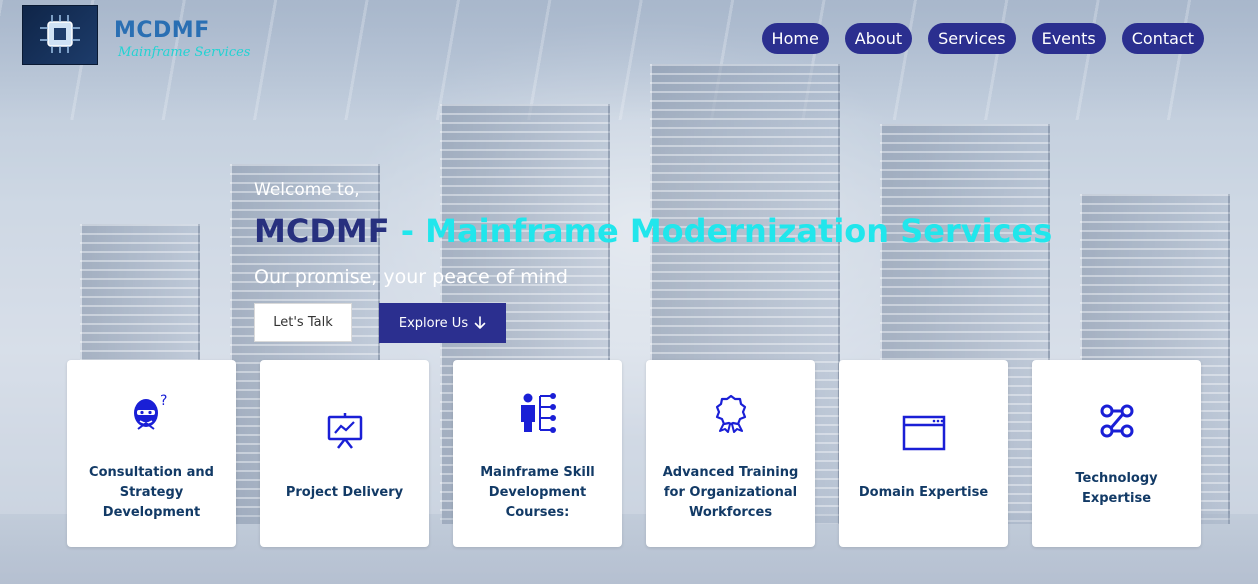  What do you see at coordinates (537, 492) in the screenshot?
I see `service-card-label: Mainframe Skill Development Courses:` at bounding box center [537, 492].